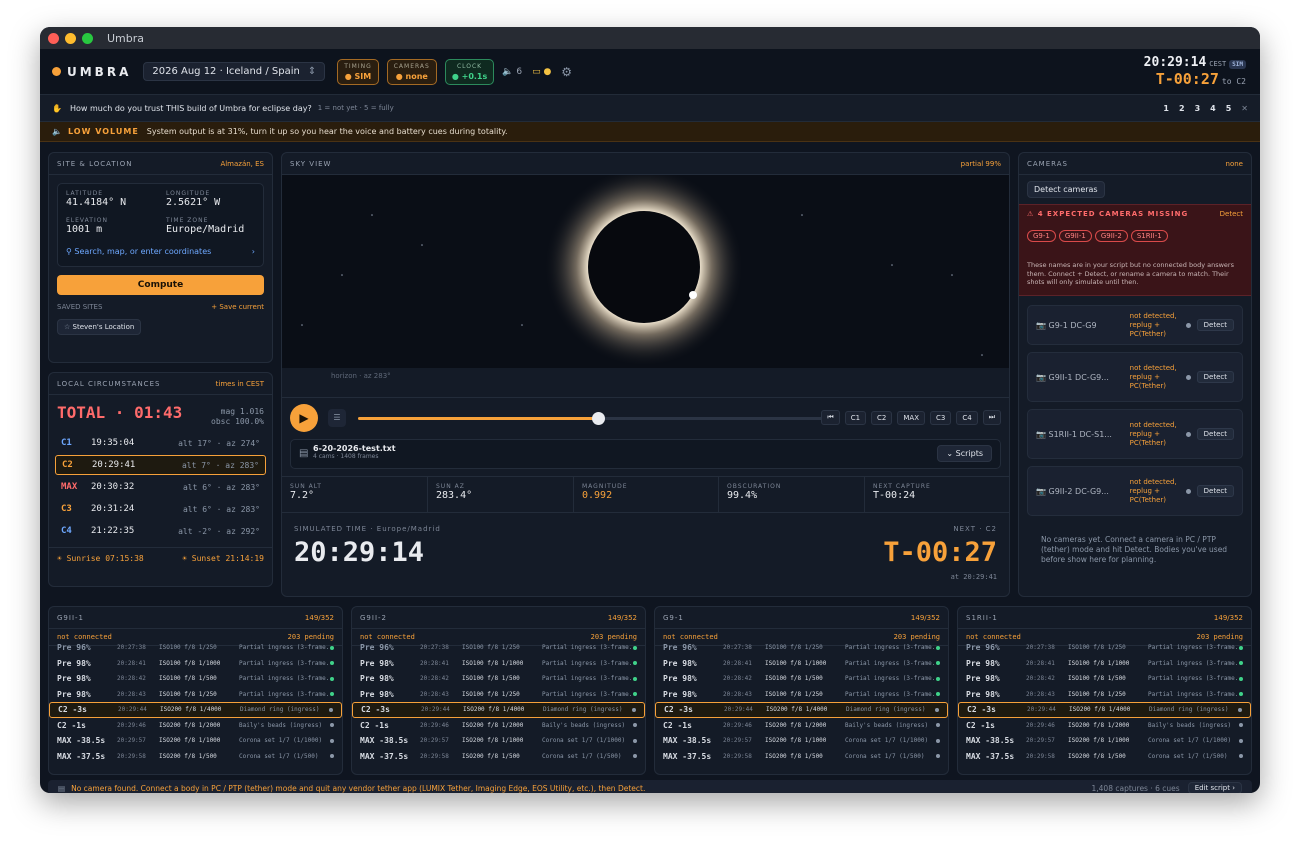  Describe the element at coordinates (66, 531) in the screenshot. I see `event-name: C4` at that location.